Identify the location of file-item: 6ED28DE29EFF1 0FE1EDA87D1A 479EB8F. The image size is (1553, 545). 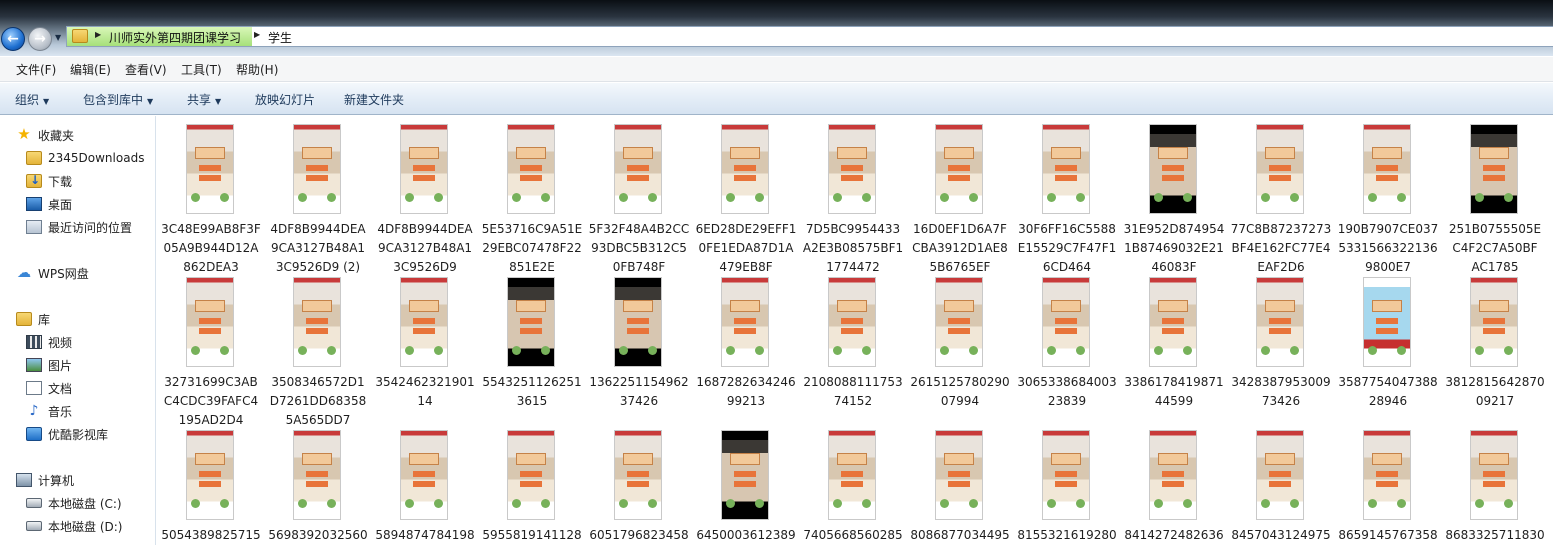
(746, 195).